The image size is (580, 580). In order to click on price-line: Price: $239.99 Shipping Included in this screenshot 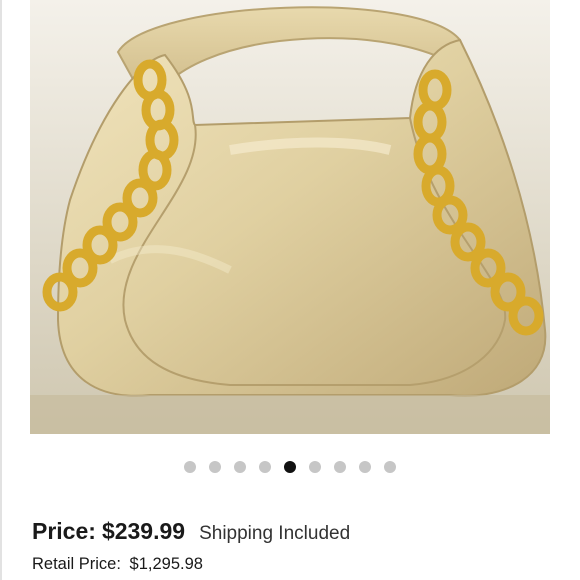, I will do `click(191, 531)`.